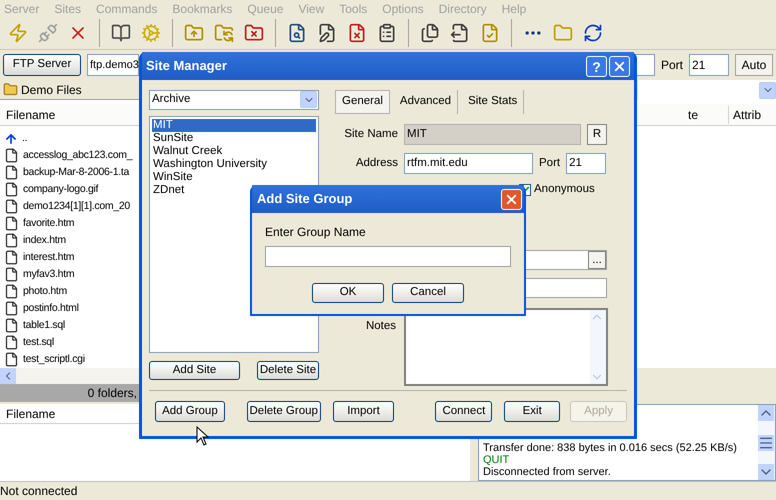 Image resolution: width=776 pixels, height=500 pixels. I want to click on log-line: Disconnected from server., so click(547, 472).